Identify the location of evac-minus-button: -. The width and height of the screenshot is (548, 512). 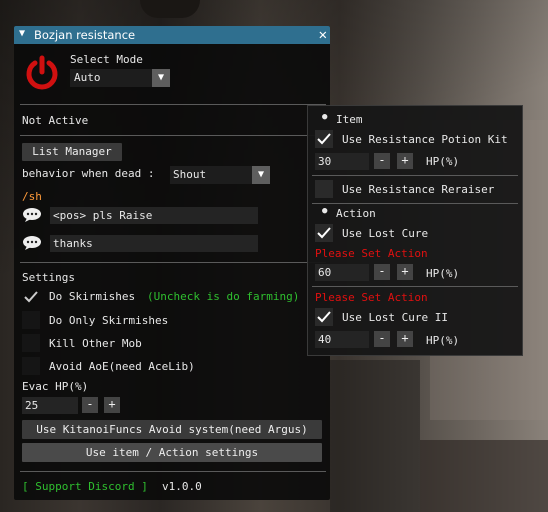
(90, 405).